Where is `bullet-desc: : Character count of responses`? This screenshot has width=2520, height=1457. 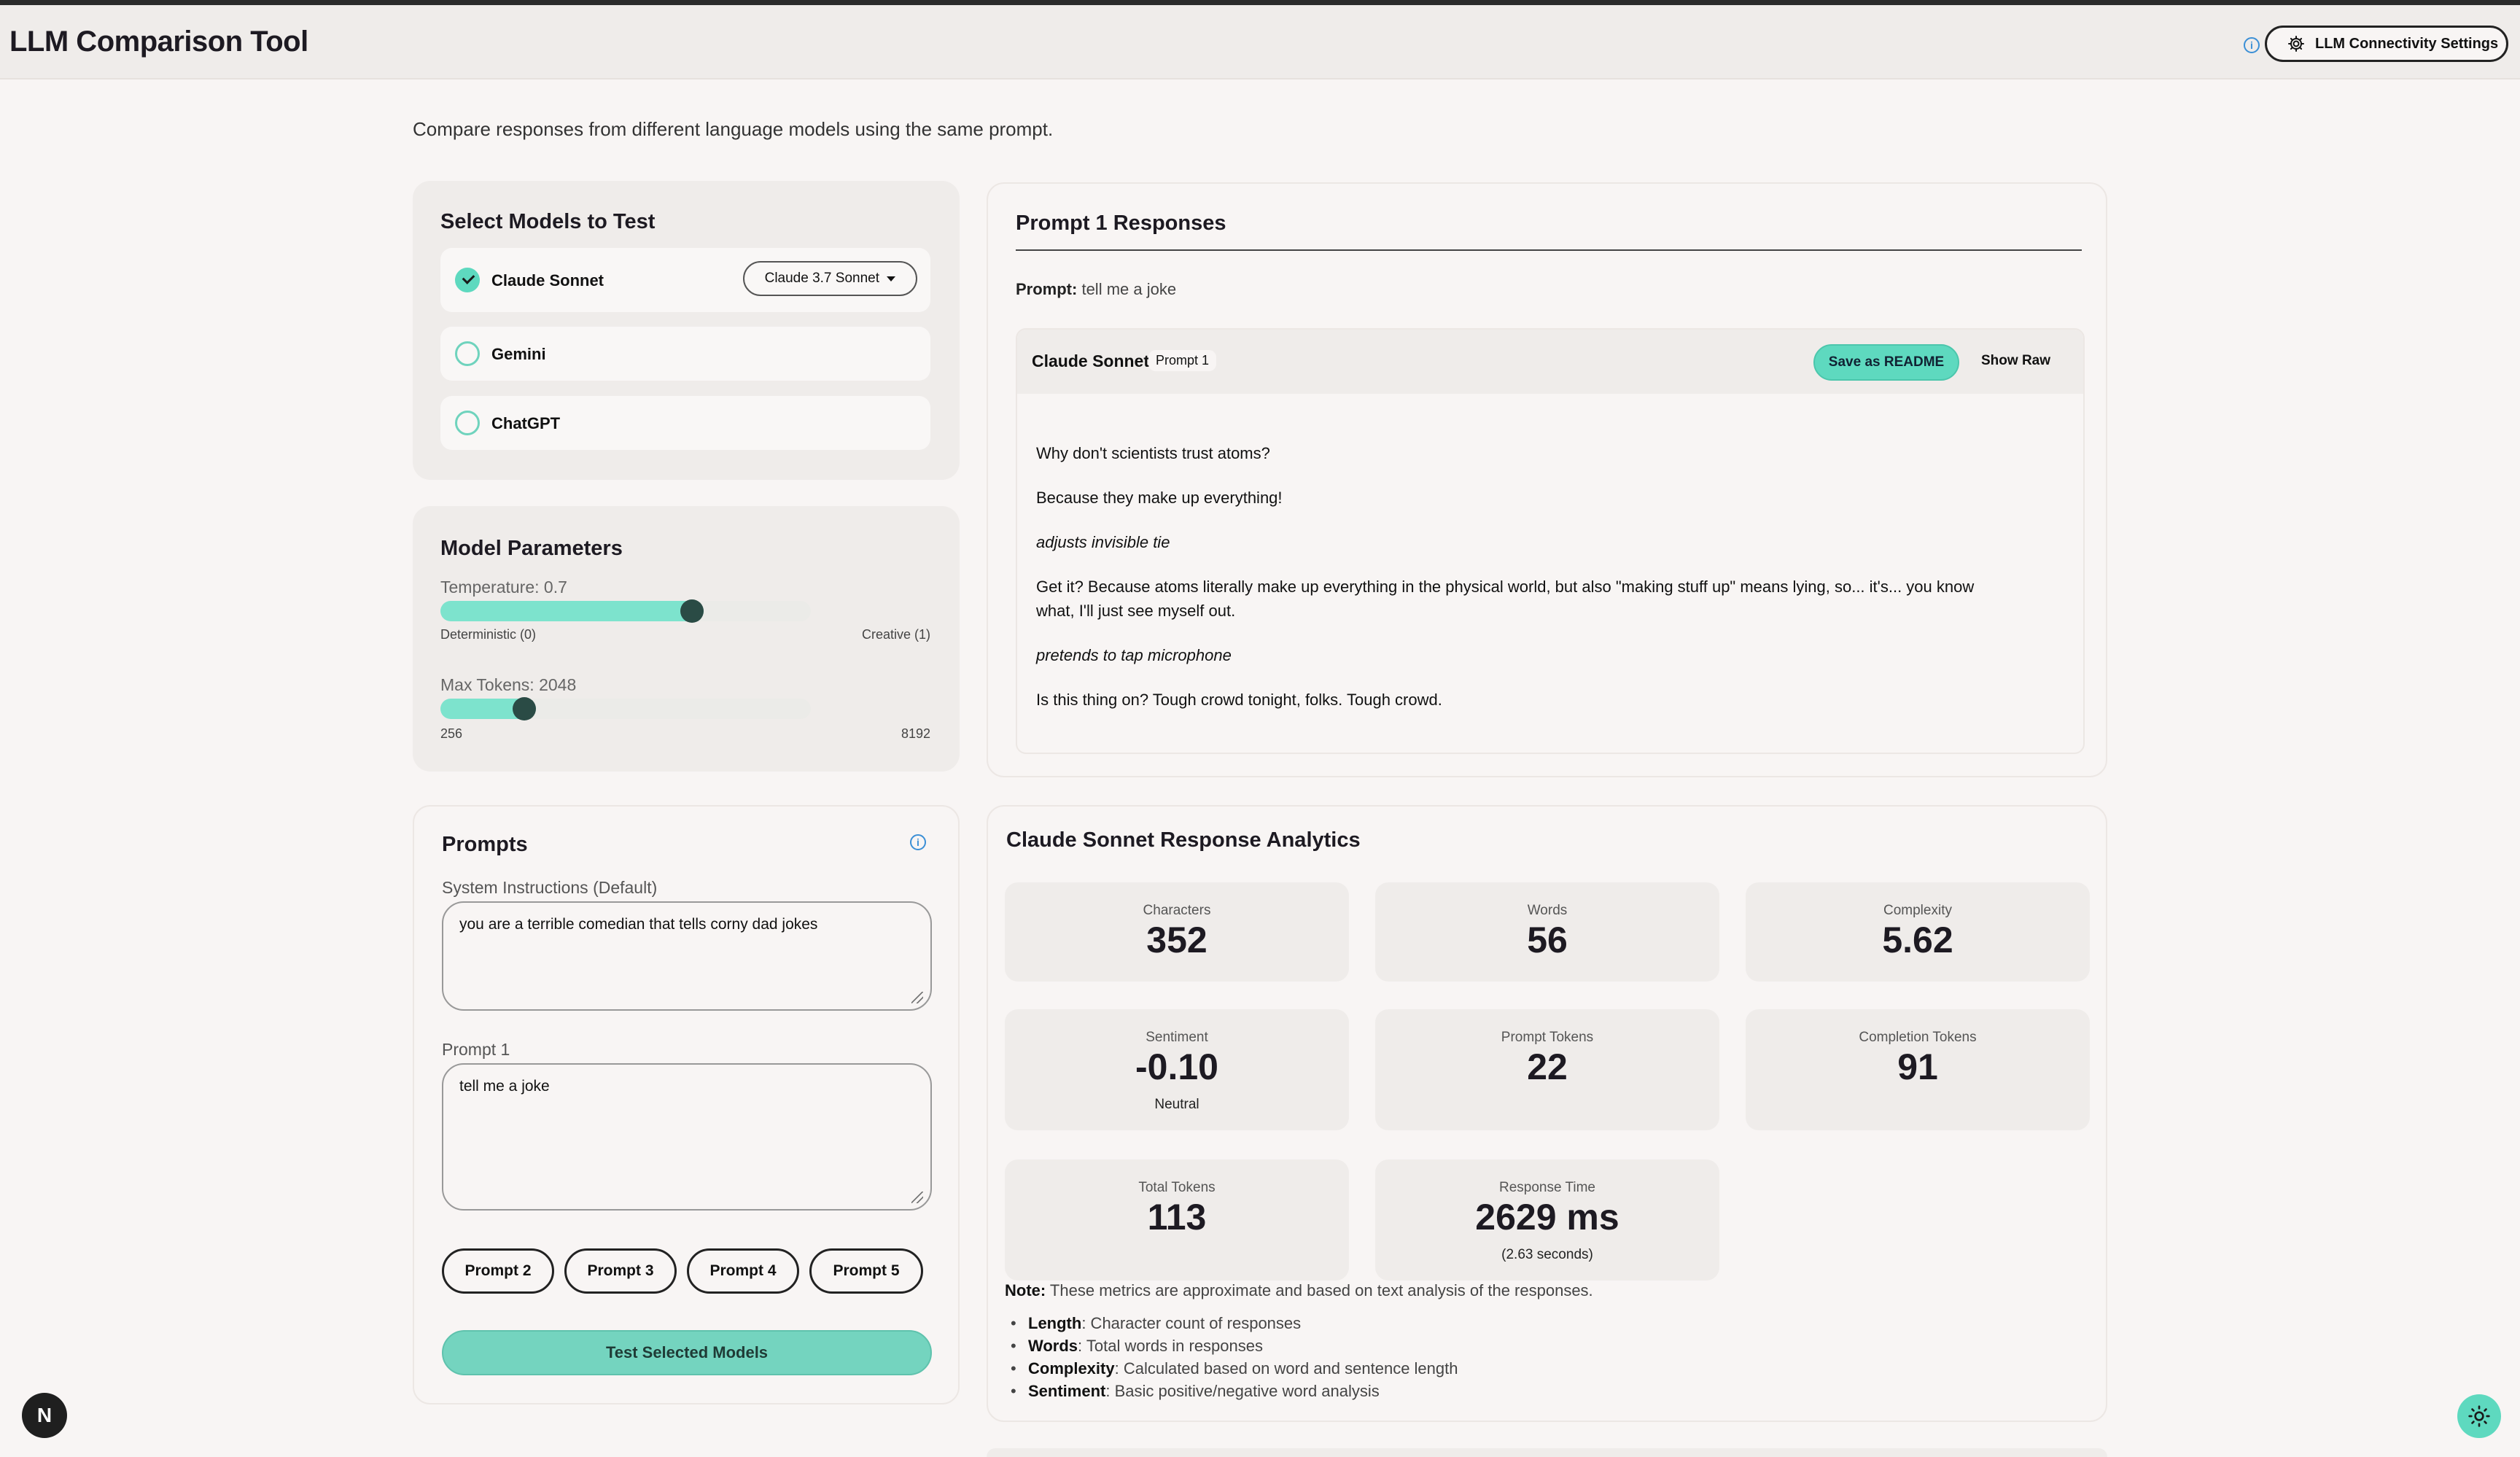
bullet-desc: : Character count of responses is located at coordinates (1191, 1323).